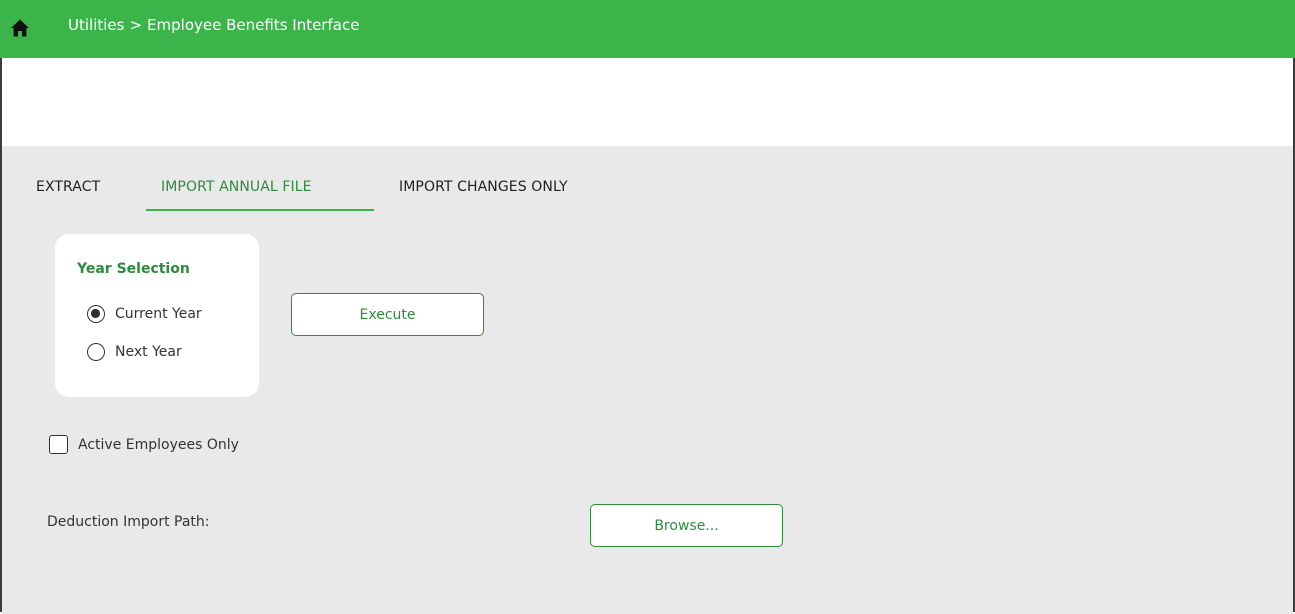 Image resolution: width=1295 pixels, height=614 pixels. I want to click on active-employees-only-checkbox: Active Employees Only, so click(144, 444).